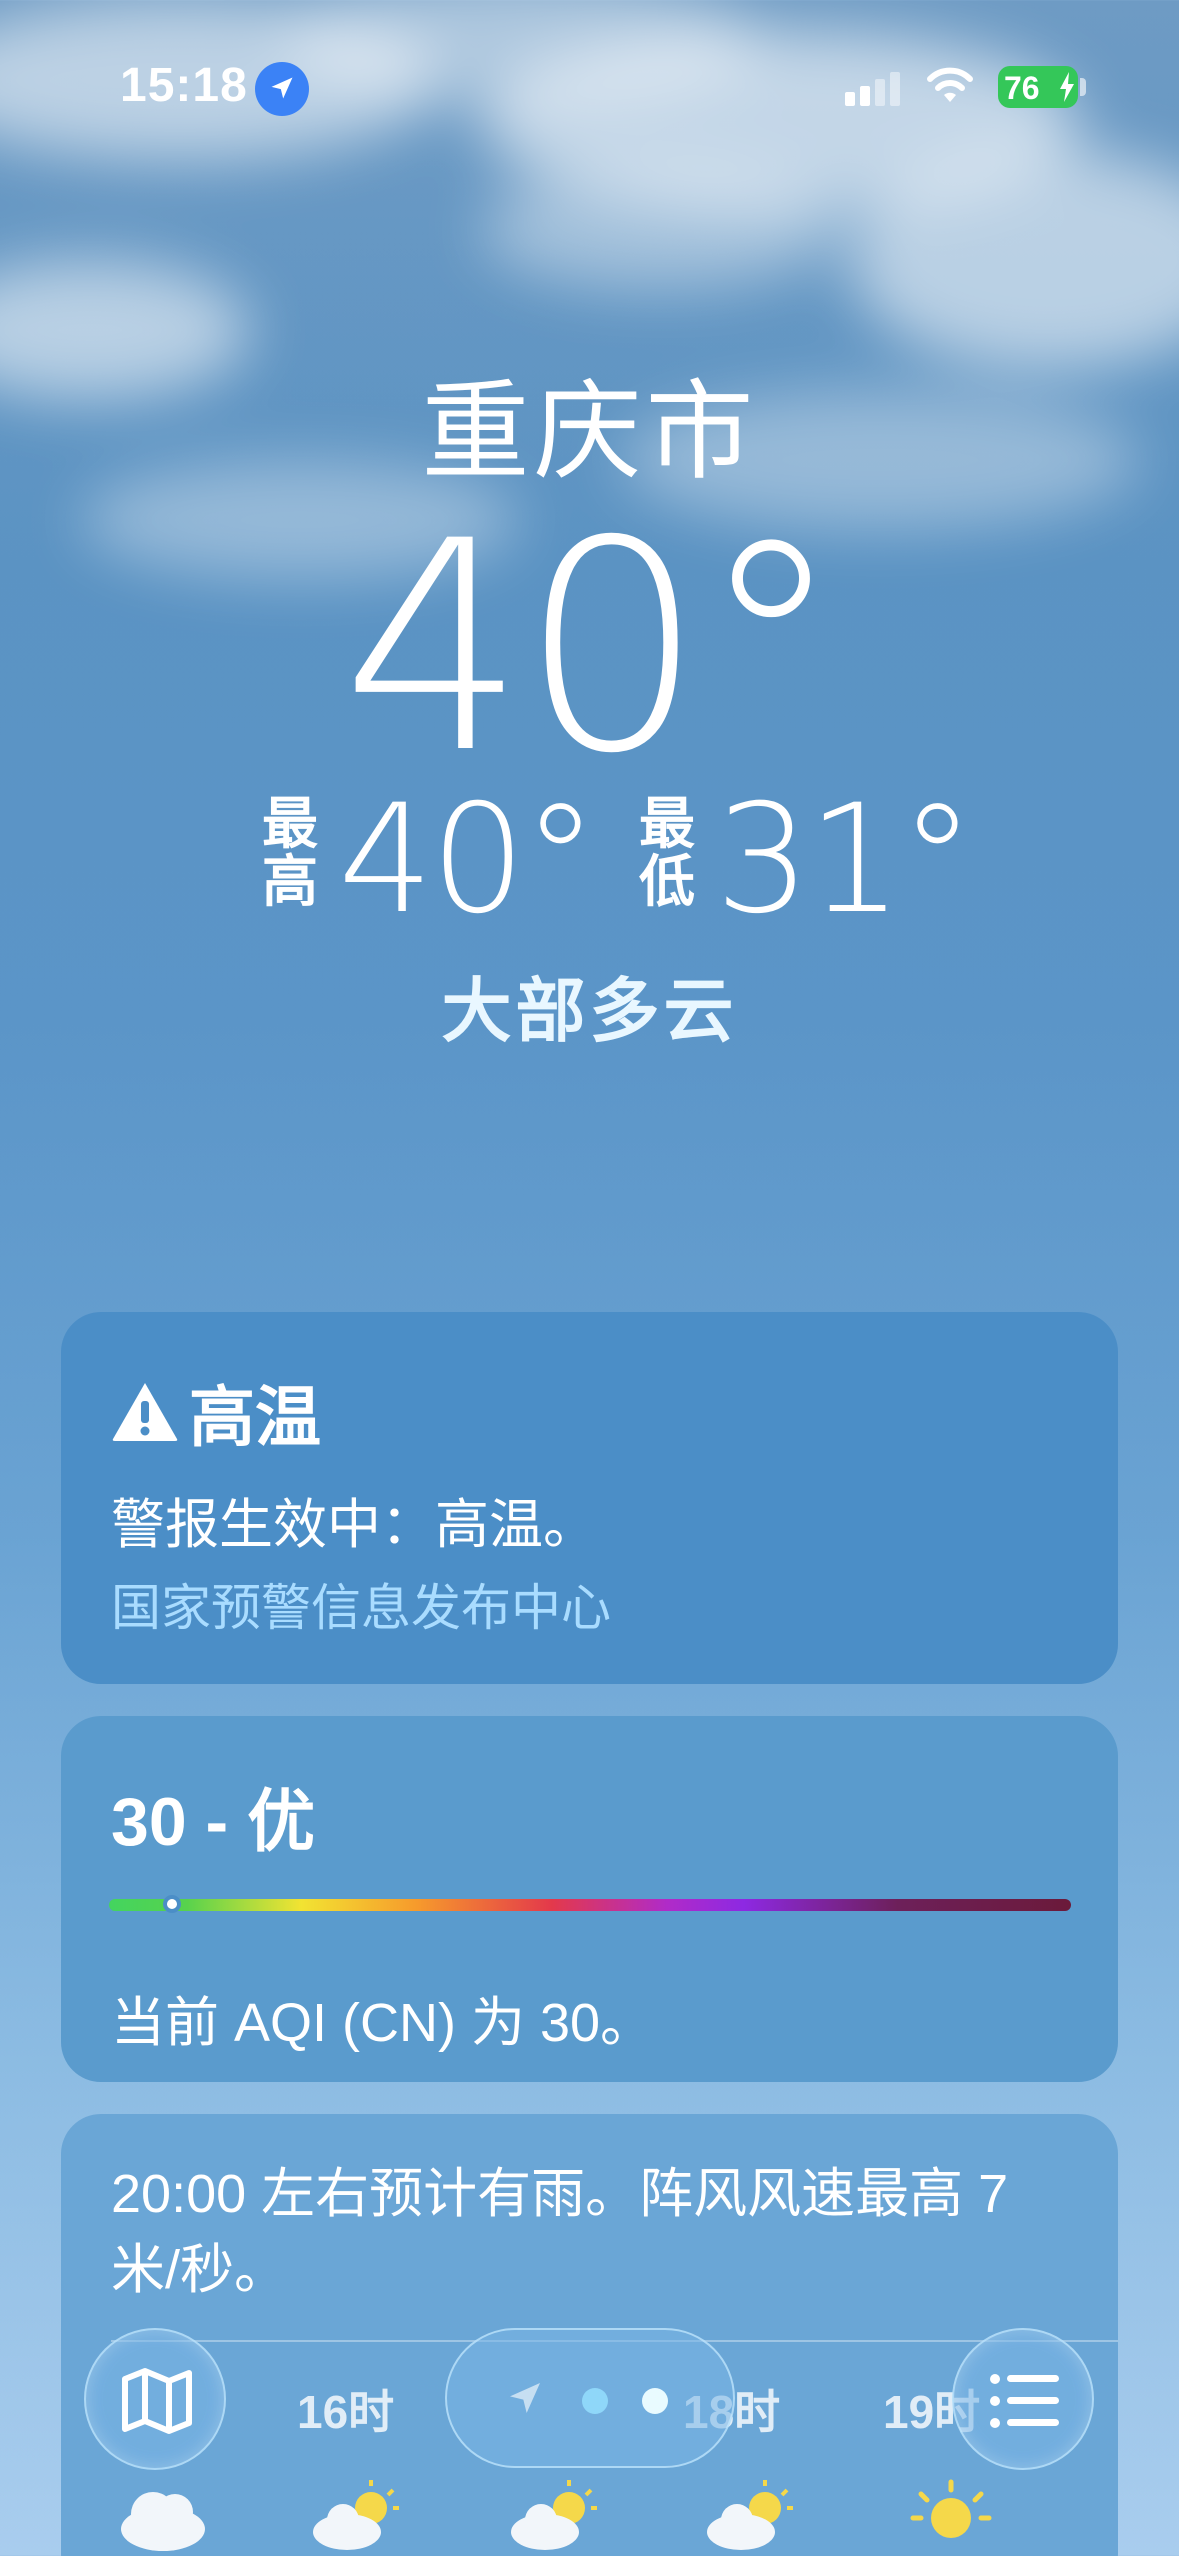 This screenshot has width=1179, height=2556. Describe the element at coordinates (346, 2412) in the screenshot. I see `hour-label: 16时` at that location.